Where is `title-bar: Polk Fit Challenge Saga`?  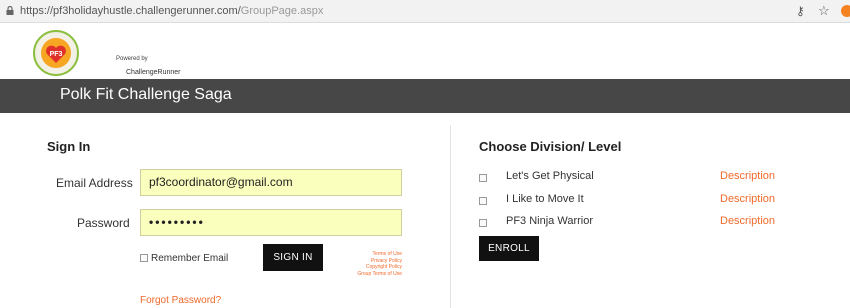
title-bar: Polk Fit Challenge Saga is located at coordinates (425, 96).